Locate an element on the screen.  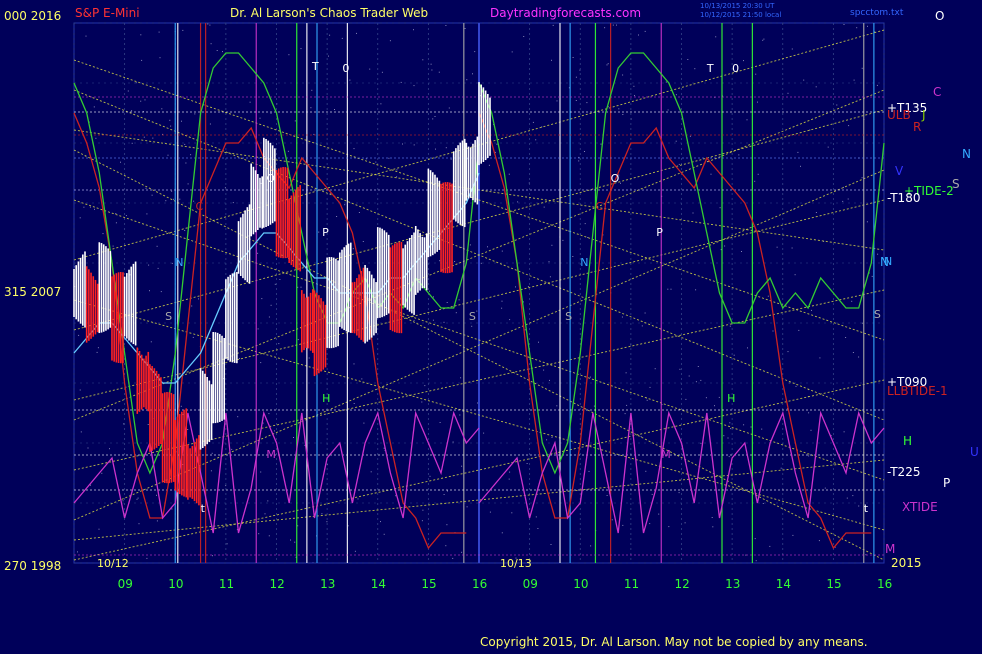
planet-marker: t is located at coordinates (866, 508).